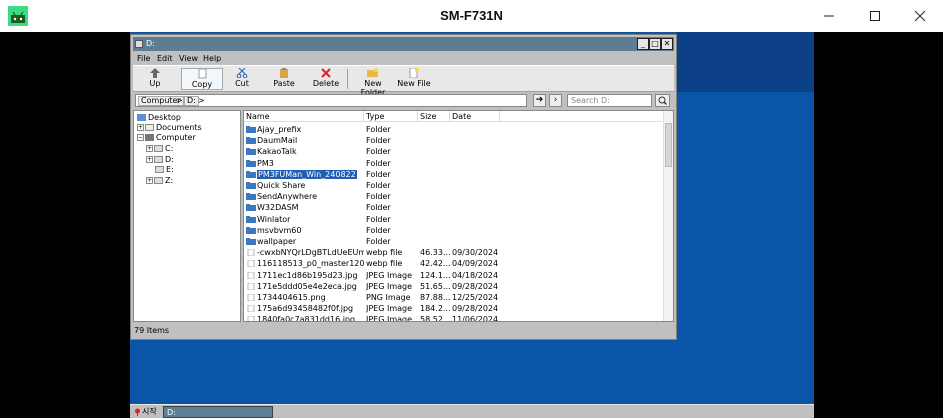 The height and width of the screenshot is (419, 943). What do you see at coordinates (609, 100) in the screenshot?
I see `search-input: Search D:` at bounding box center [609, 100].